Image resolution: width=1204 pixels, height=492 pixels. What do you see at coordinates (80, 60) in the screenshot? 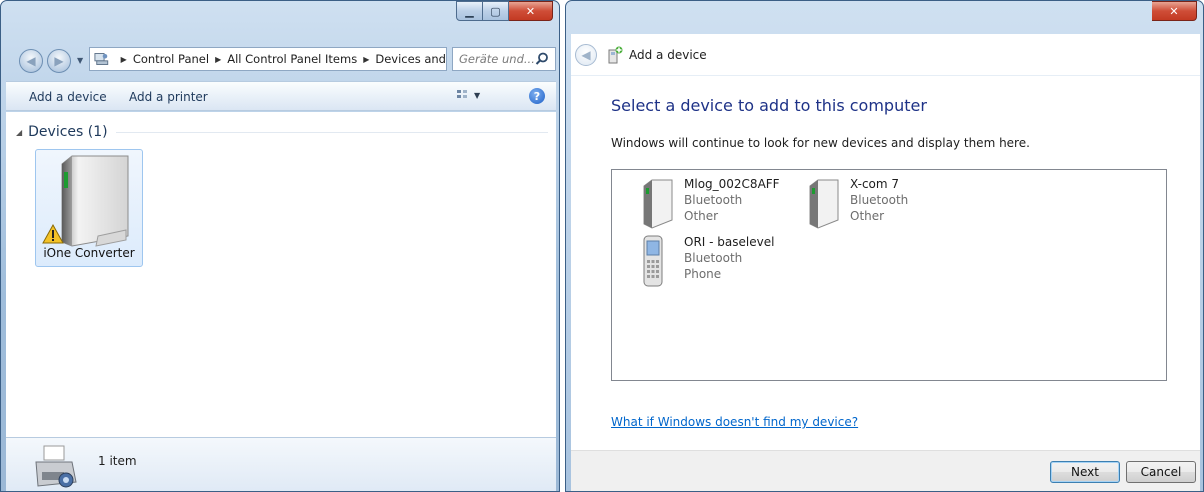
I see `recent-pages-dropdown: ▼` at bounding box center [80, 60].